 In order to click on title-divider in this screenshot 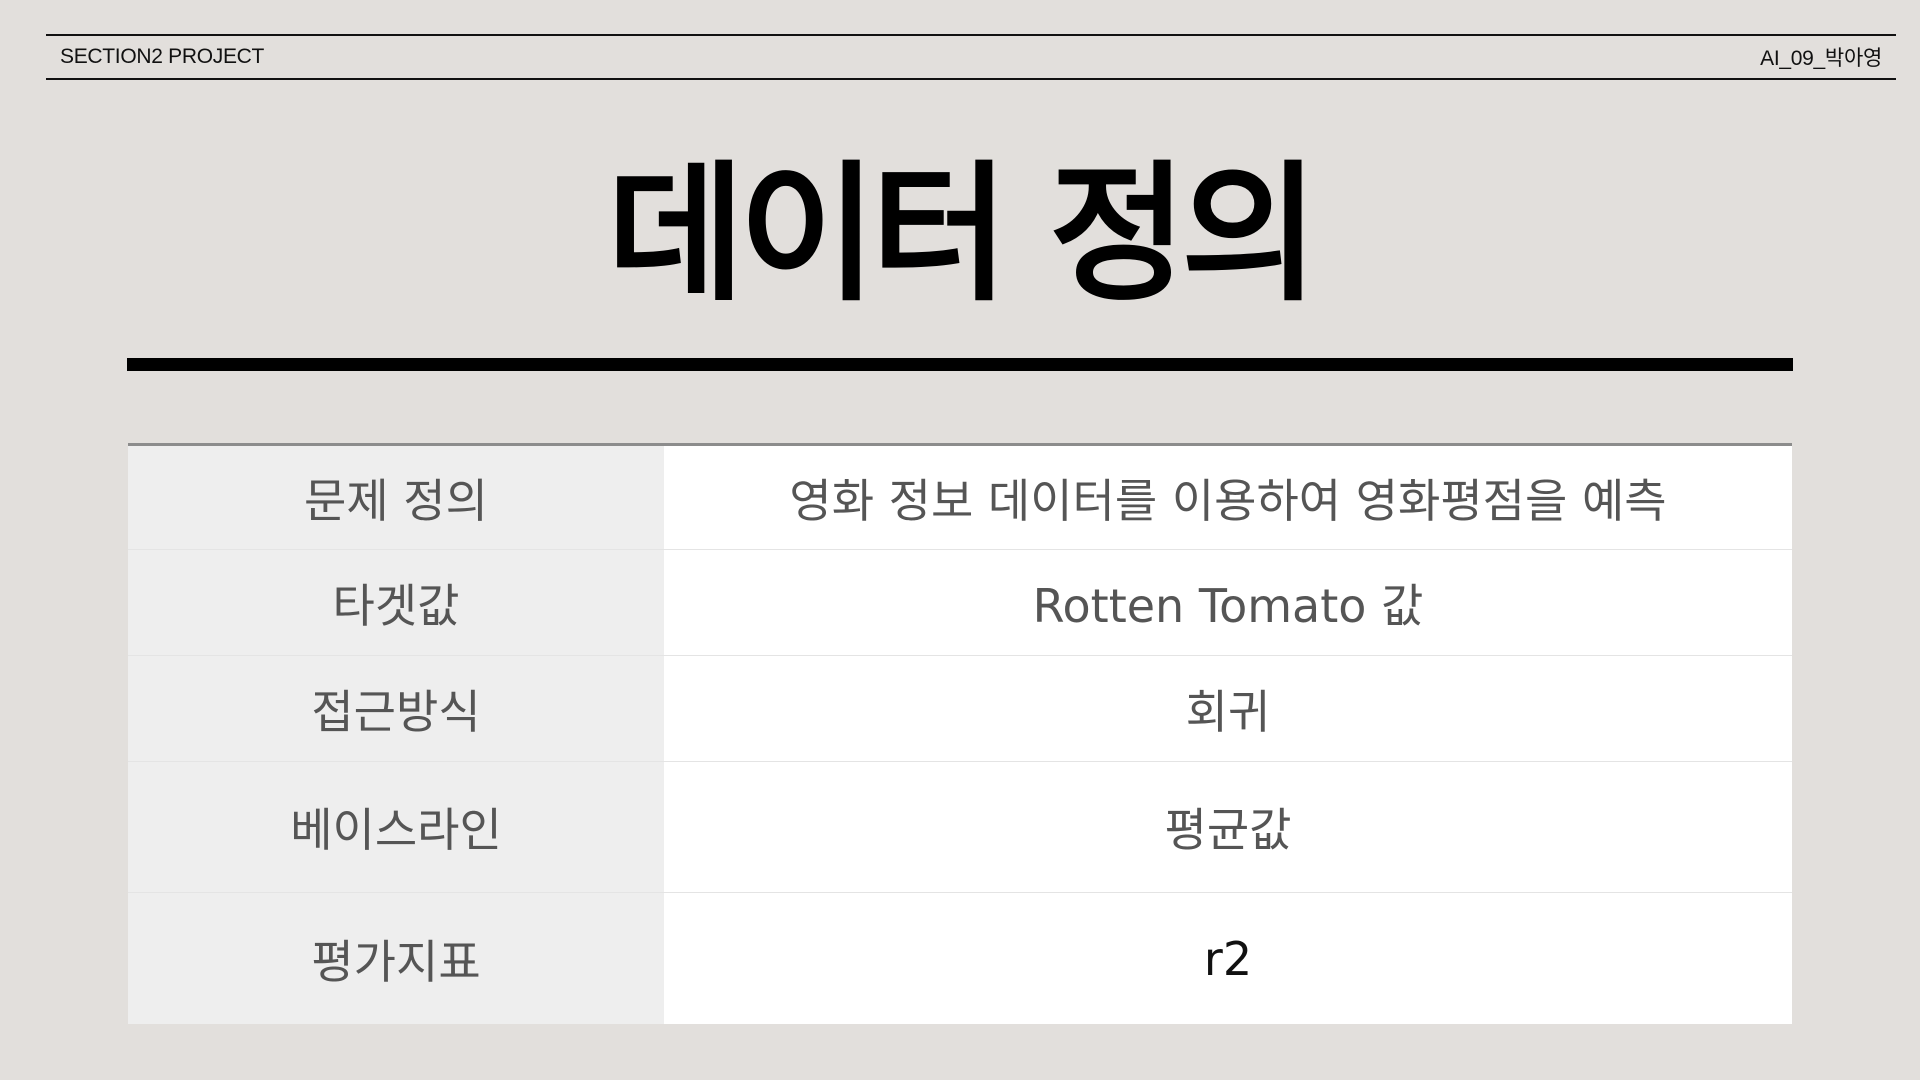, I will do `click(960, 364)`.